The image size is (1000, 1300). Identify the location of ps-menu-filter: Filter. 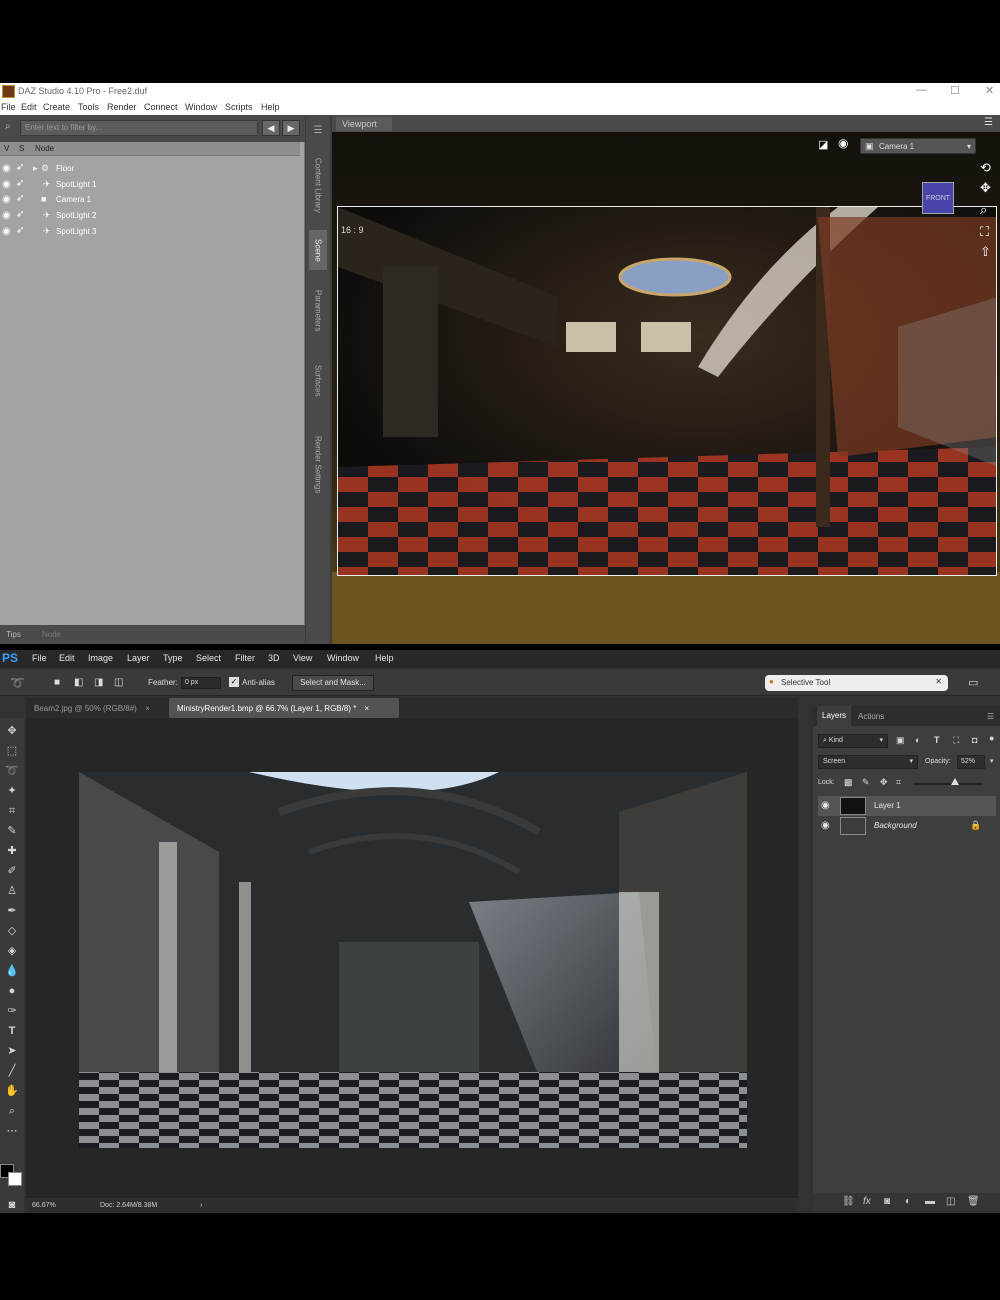
(245, 658).